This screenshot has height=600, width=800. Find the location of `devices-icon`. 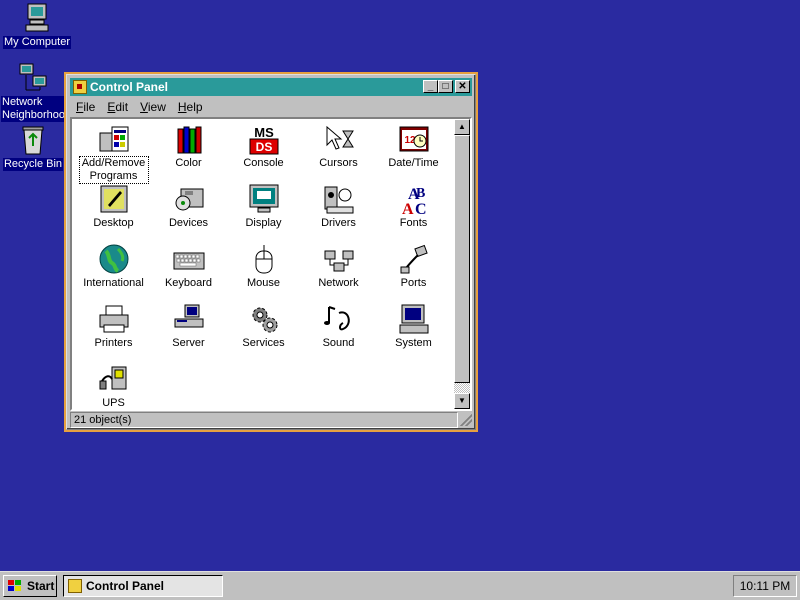

devices-icon is located at coordinates (189, 199).